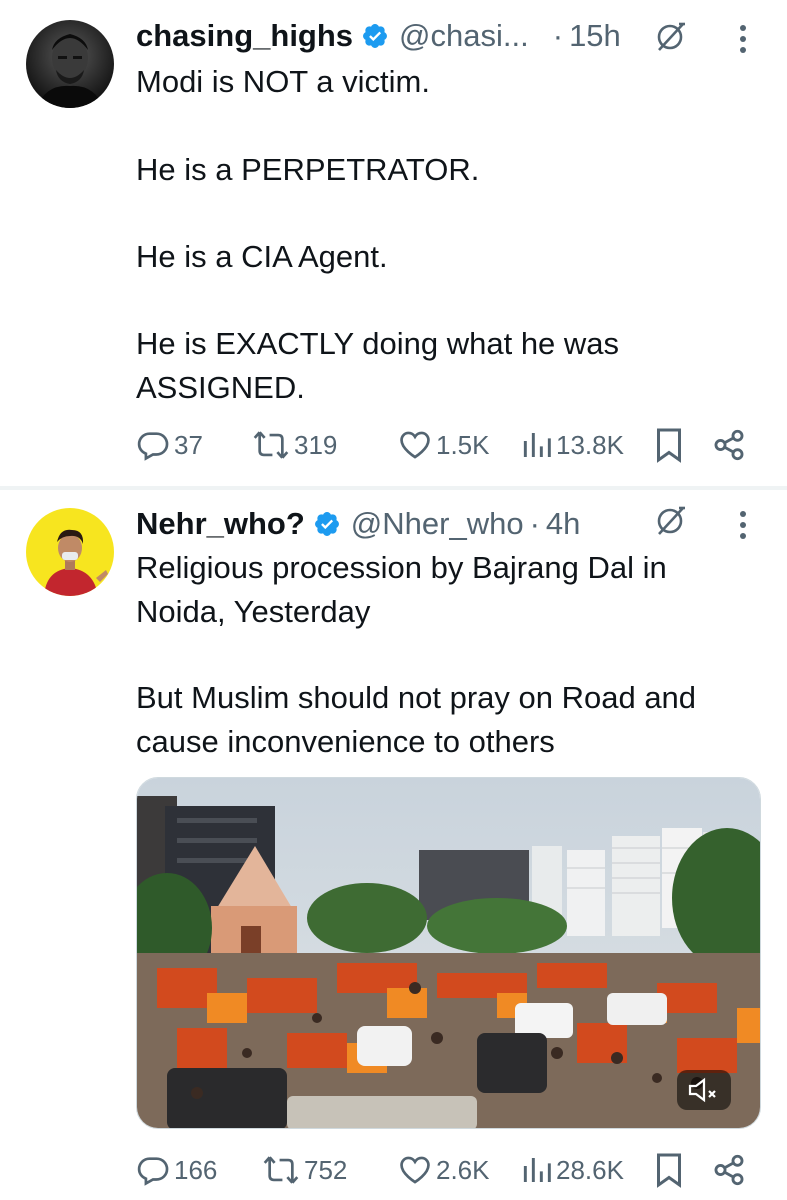  I want to click on tweet-text-line: ASSIGNED., so click(220, 387).